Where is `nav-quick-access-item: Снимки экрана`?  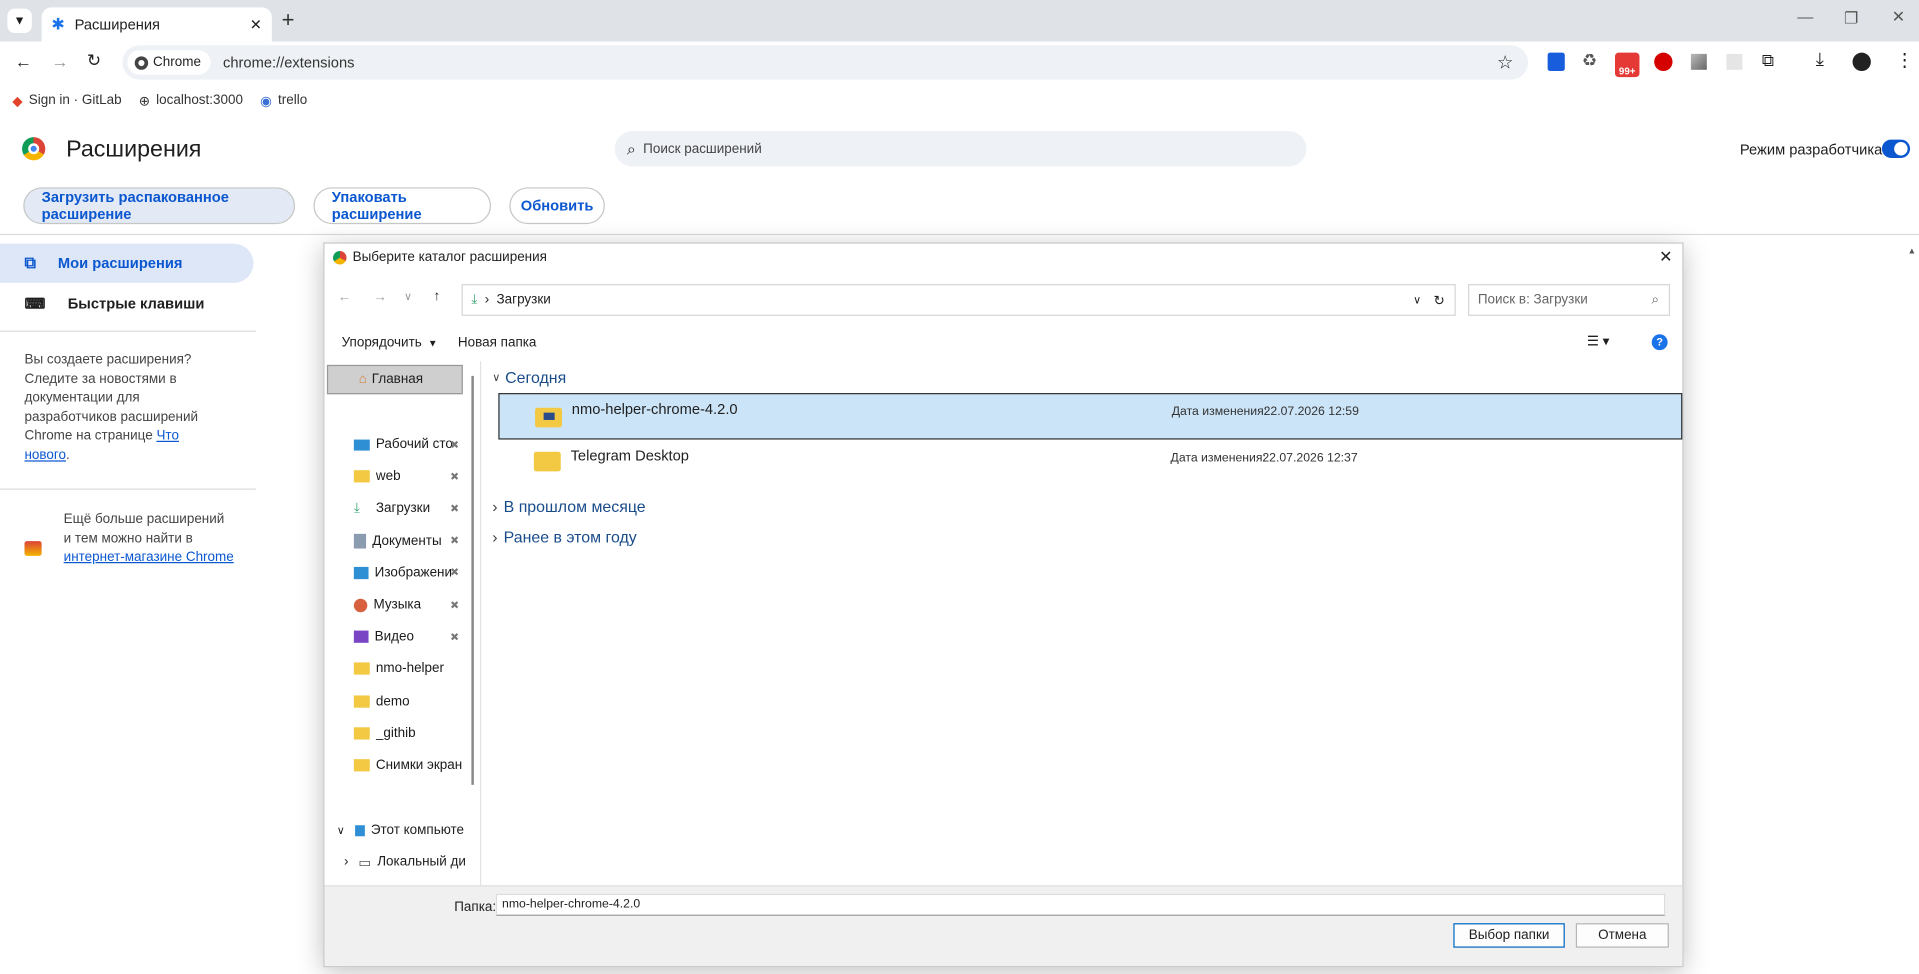 nav-quick-access-item: Снимки экрана is located at coordinates (394, 765).